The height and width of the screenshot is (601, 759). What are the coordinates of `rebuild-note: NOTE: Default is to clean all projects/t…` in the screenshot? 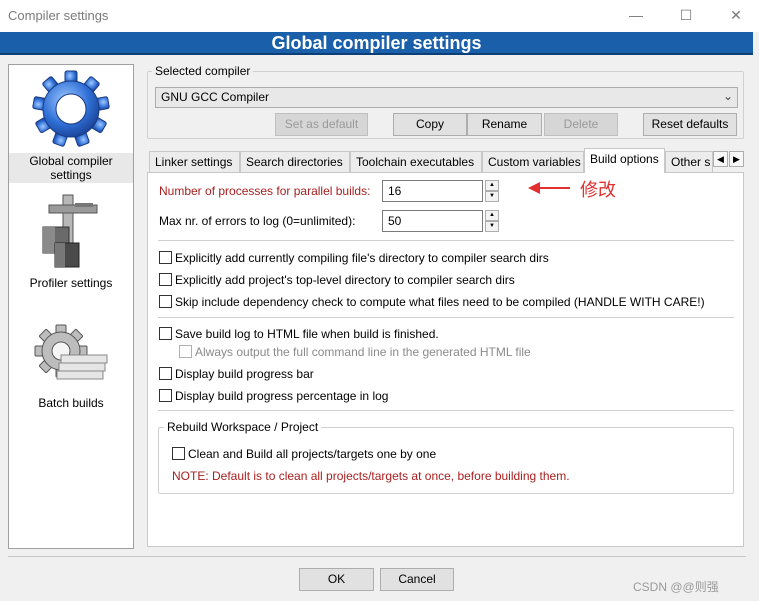 It's located at (371, 476).